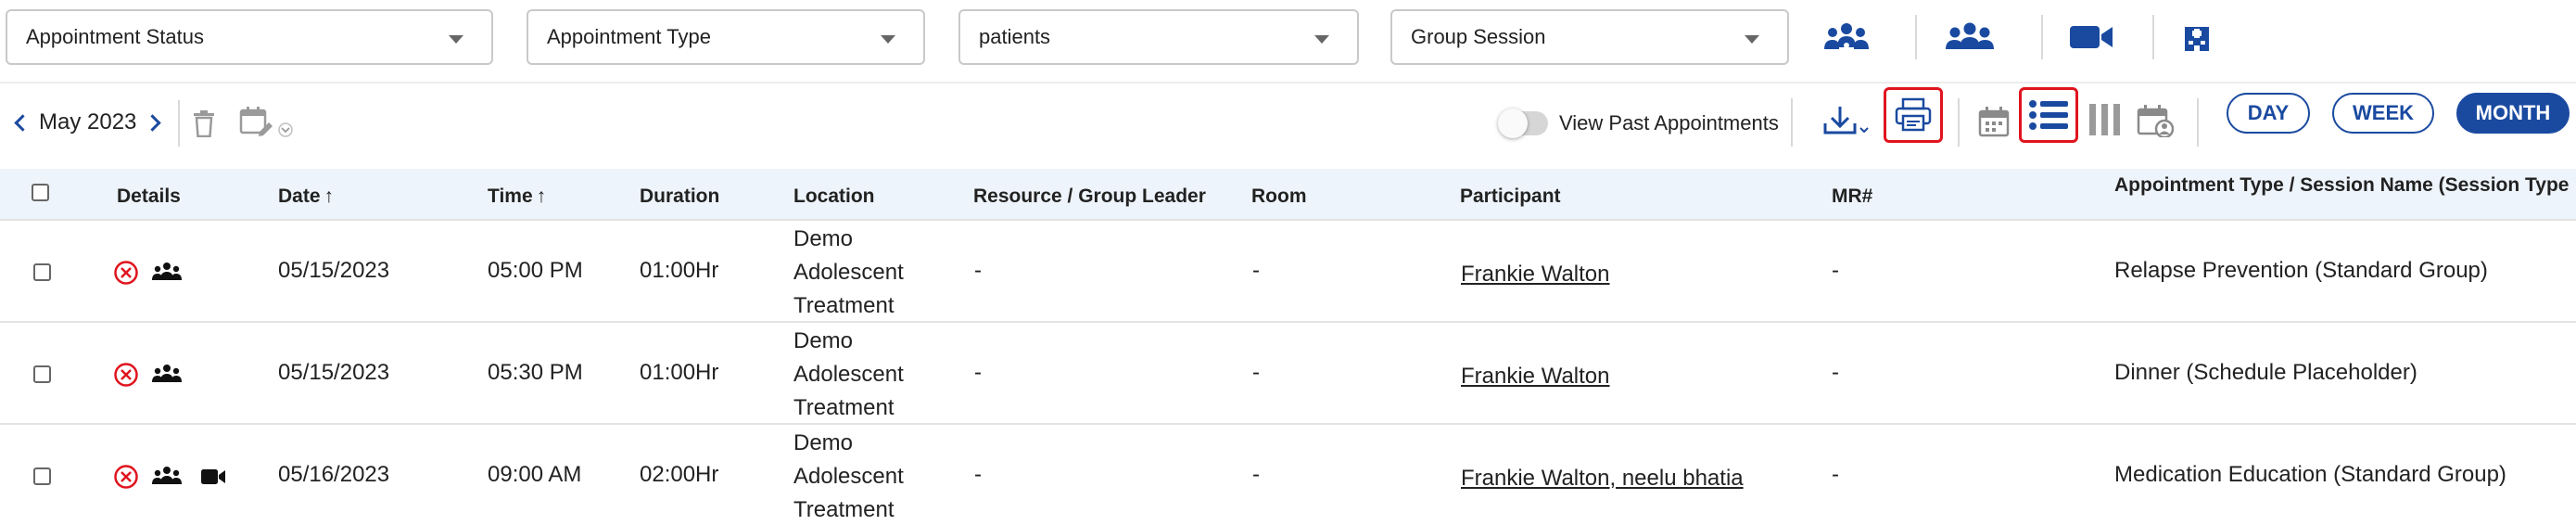 This screenshot has height=525, width=2576. Describe the element at coordinates (2048, 115) in the screenshot. I see `list-view-icon` at that location.